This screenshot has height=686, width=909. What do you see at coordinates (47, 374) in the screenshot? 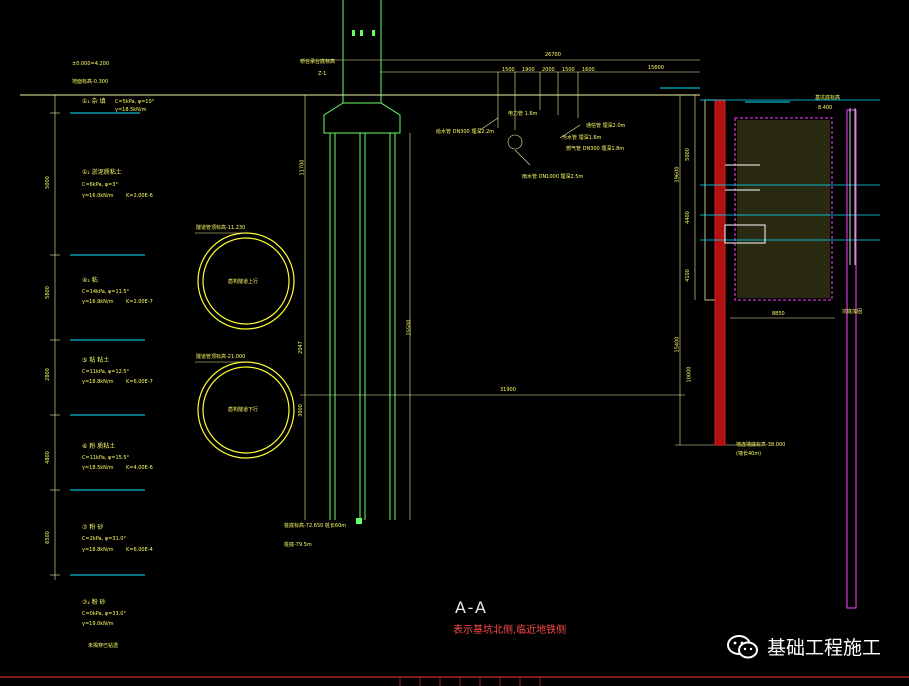
I see `left-dim-2: 2800` at bounding box center [47, 374].